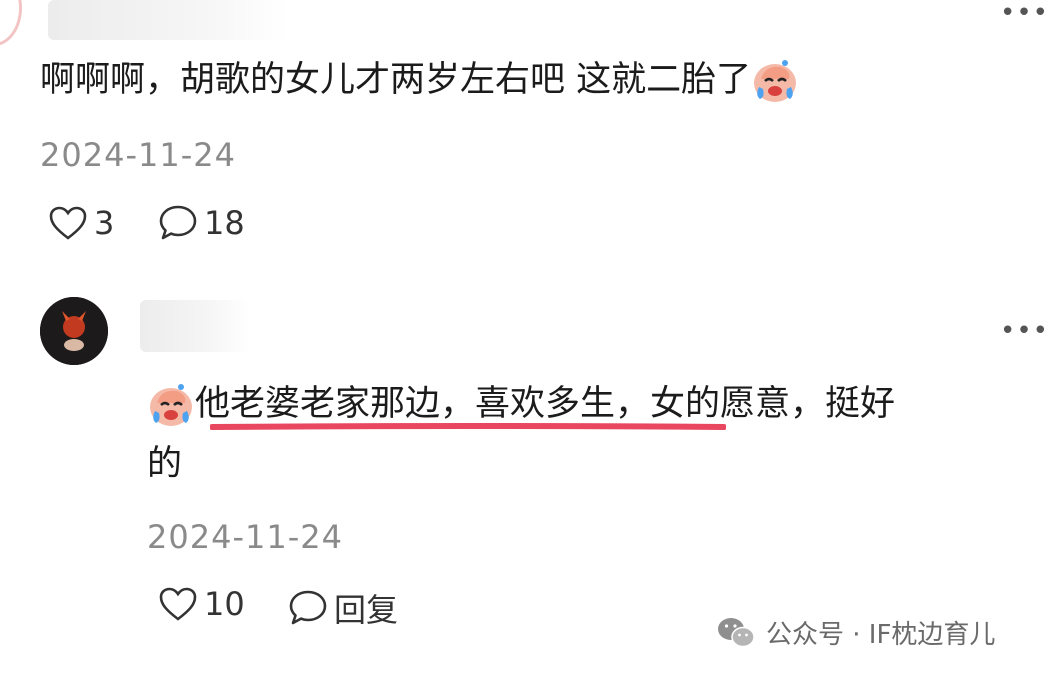 This screenshot has width=1064, height=674. I want to click on like-button: 3, so click(81, 223).